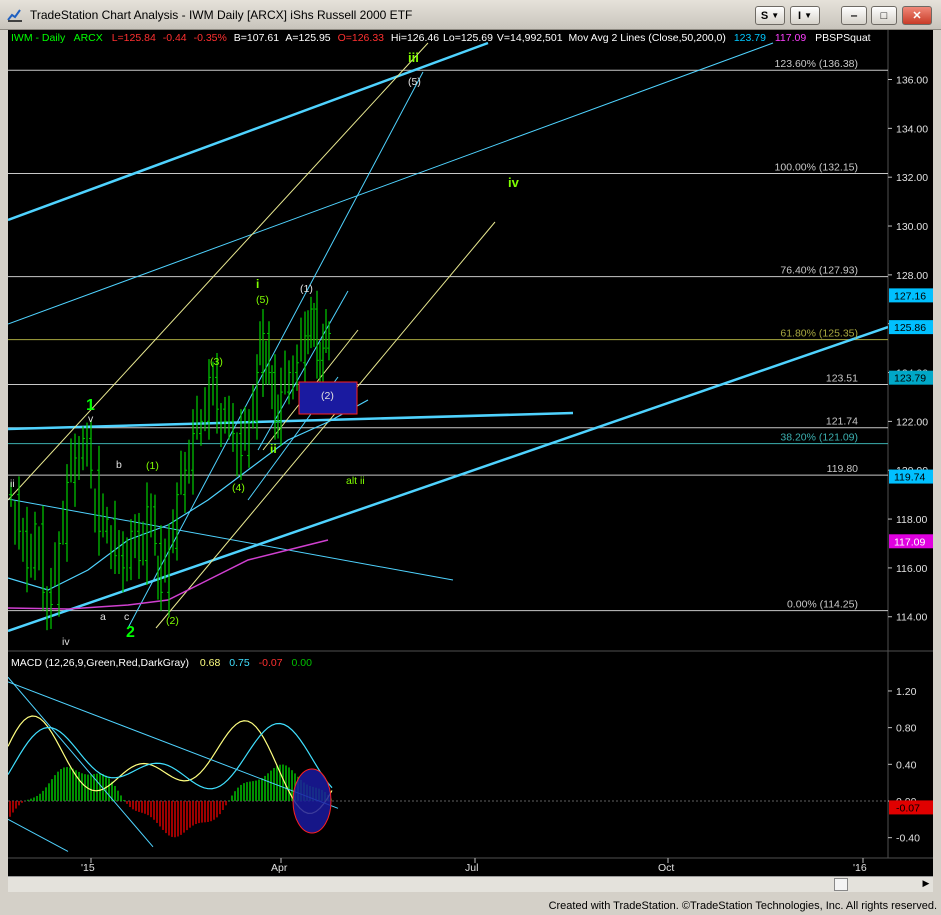  What do you see at coordinates (90, 405) in the screenshot?
I see `wave-label: 1` at bounding box center [90, 405].